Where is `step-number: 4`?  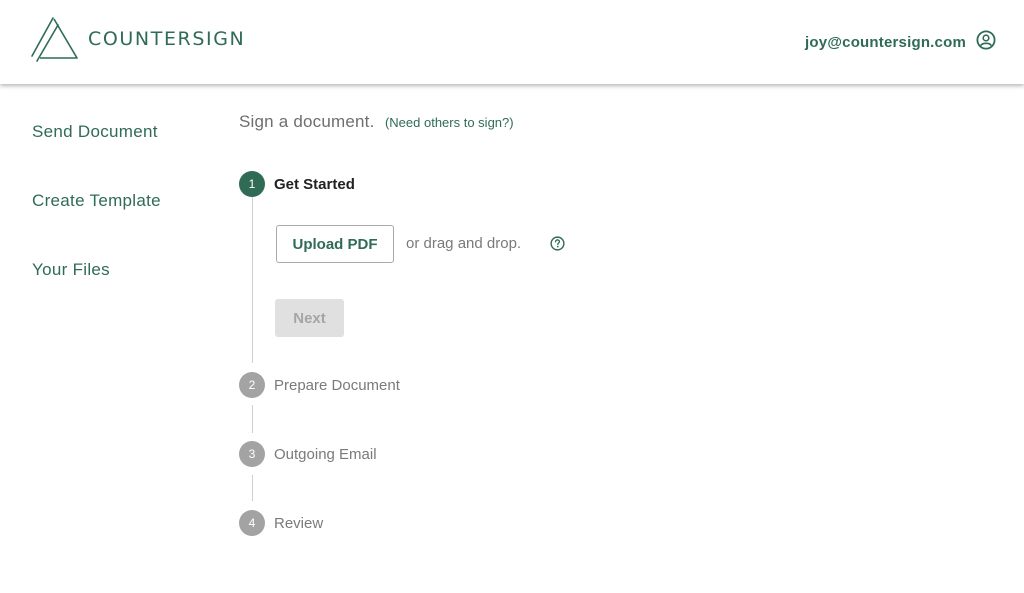
step-number: 4 is located at coordinates (252, 523).